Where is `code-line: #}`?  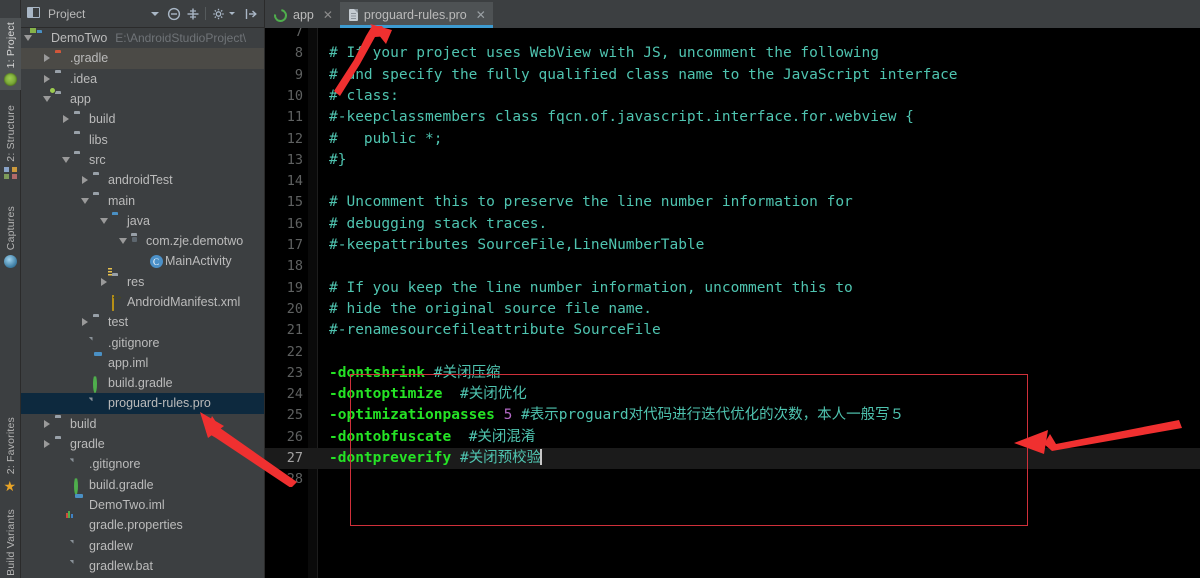
code-line: #} is located at coordinates (758, 160).